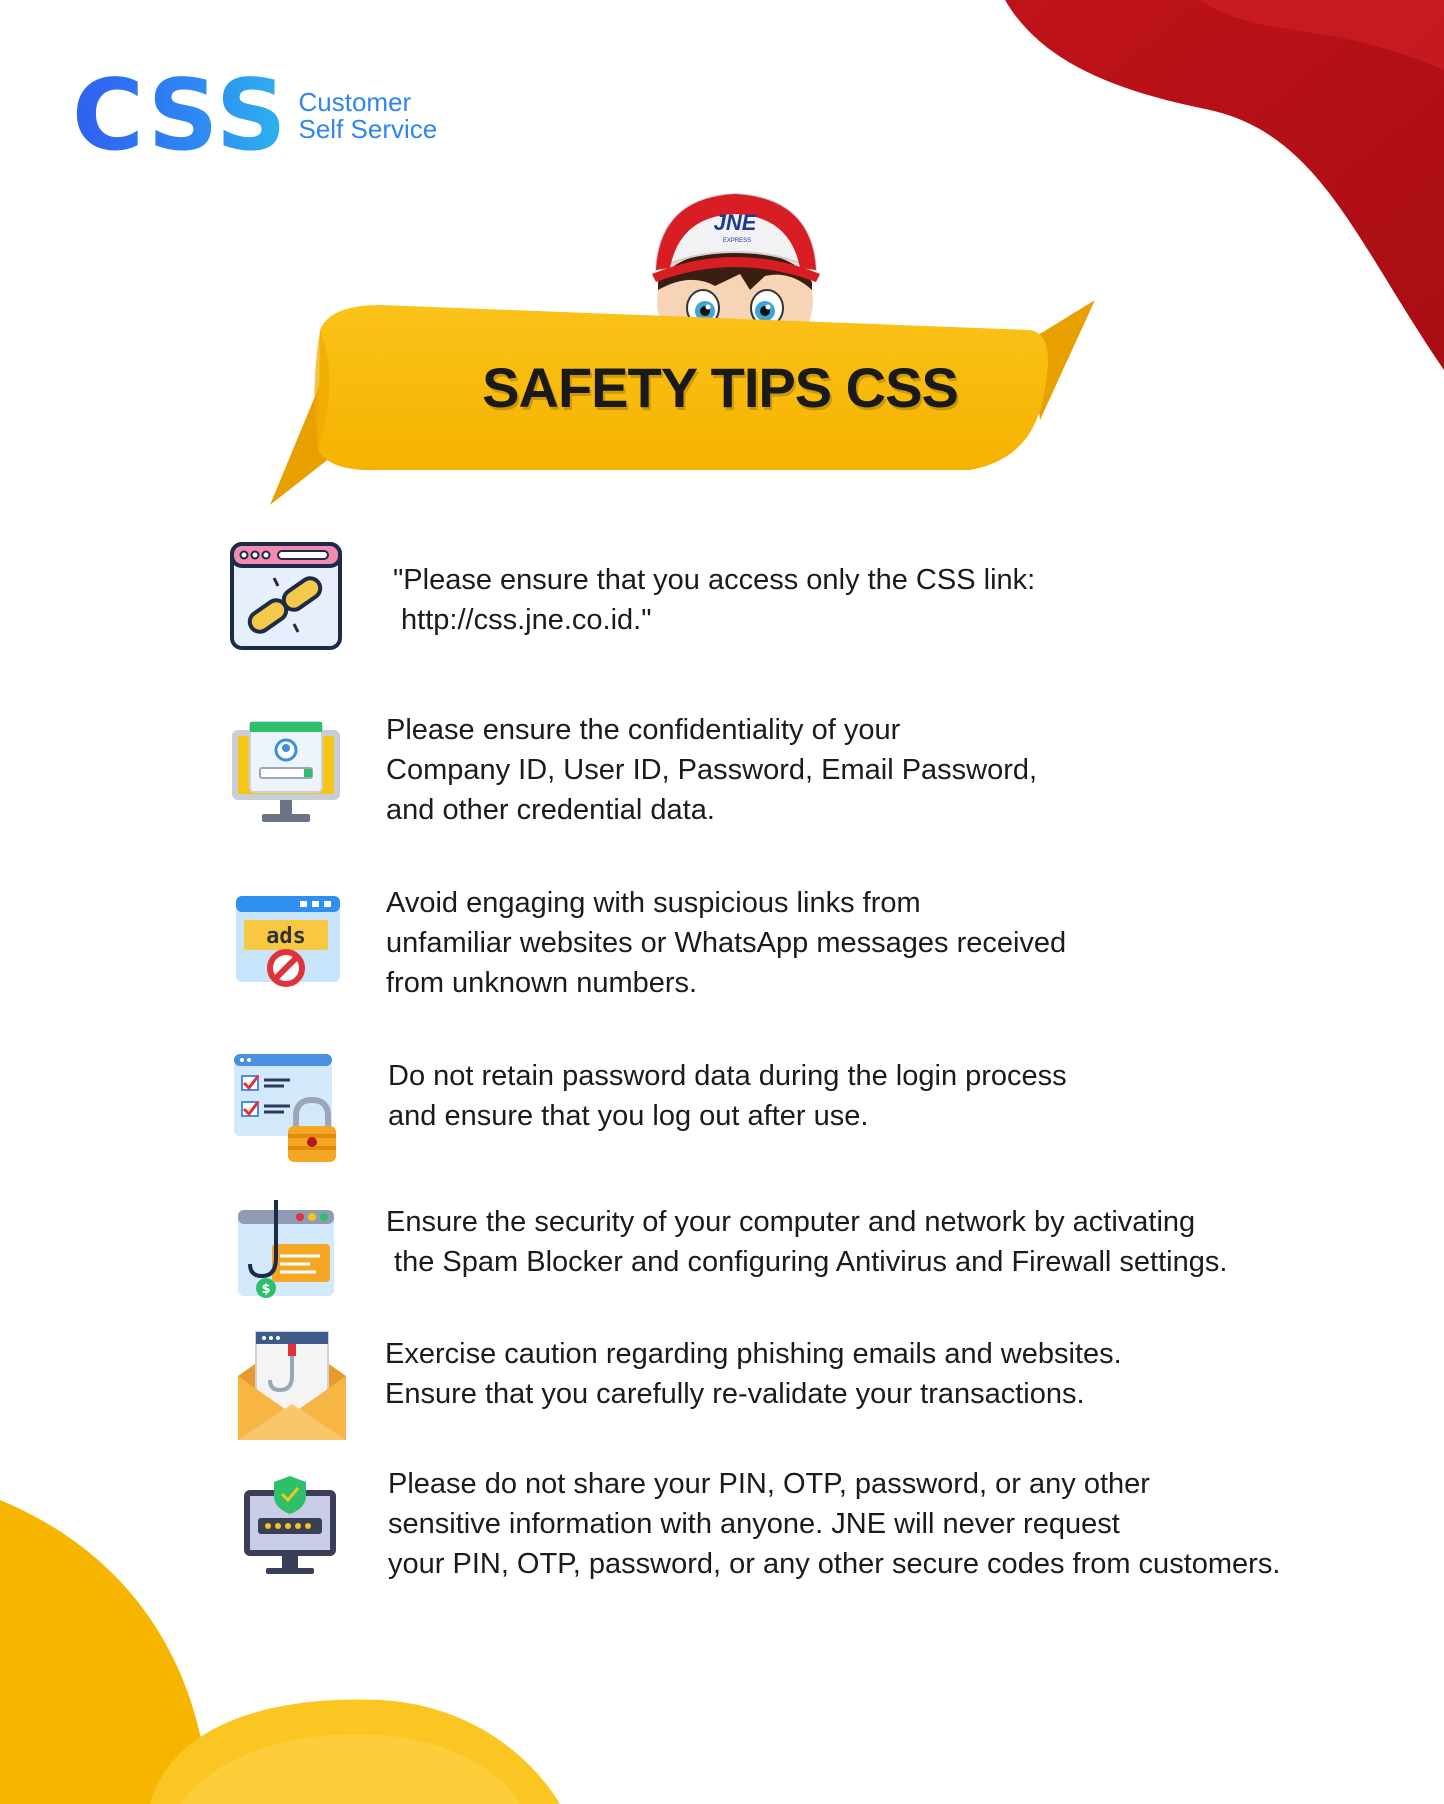 The width and height of the screenshot is (1444, 1804). I want to click on svg-text: ads, so click(286, 936).